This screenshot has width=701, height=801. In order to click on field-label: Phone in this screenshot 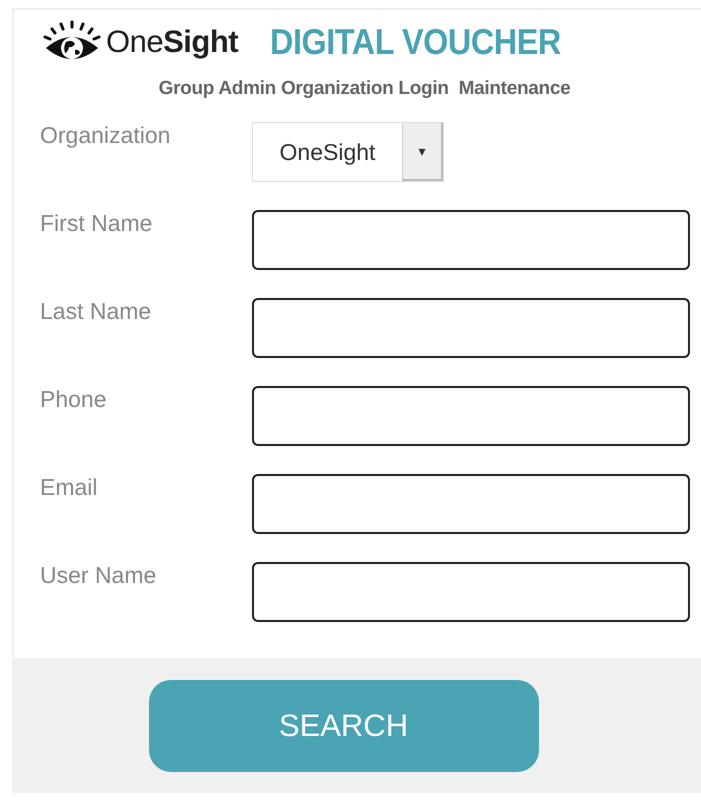, I will do `click(74, 399)`.